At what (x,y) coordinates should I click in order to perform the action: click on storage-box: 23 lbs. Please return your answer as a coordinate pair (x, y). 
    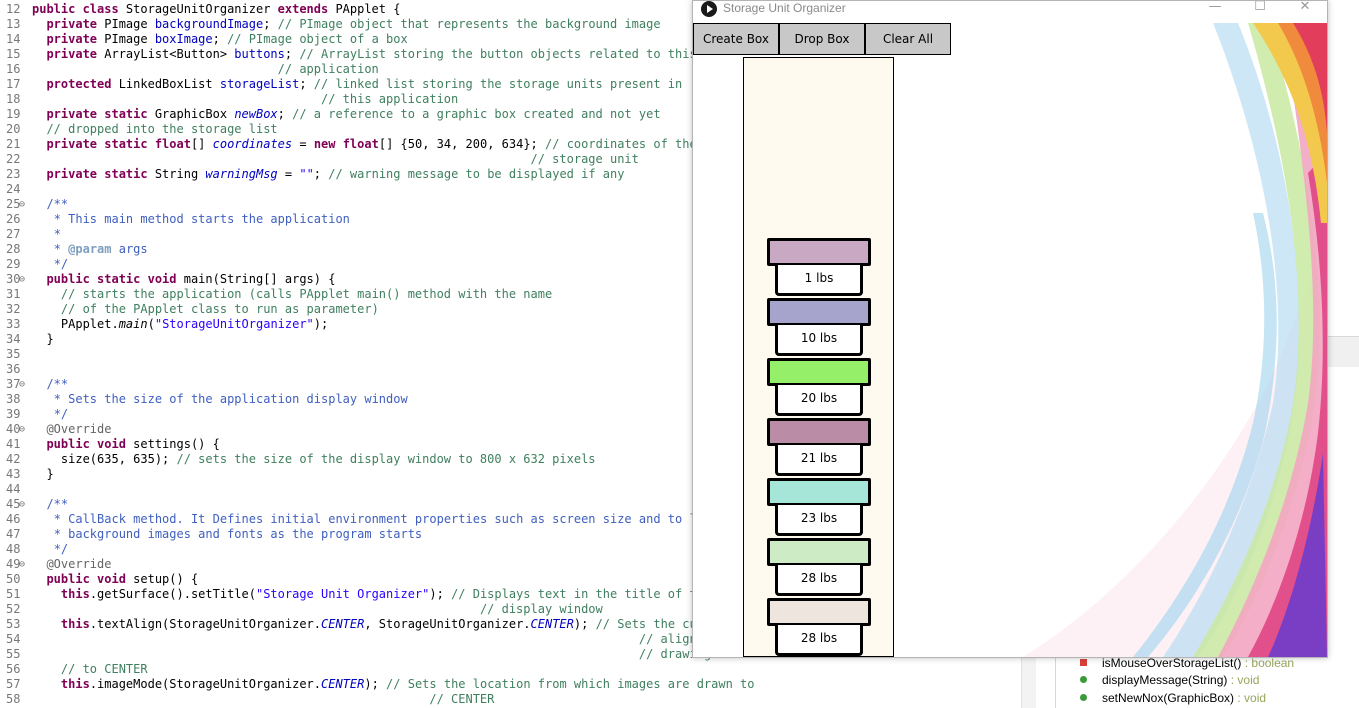
    Looking at the image, I should click on (819, 507).